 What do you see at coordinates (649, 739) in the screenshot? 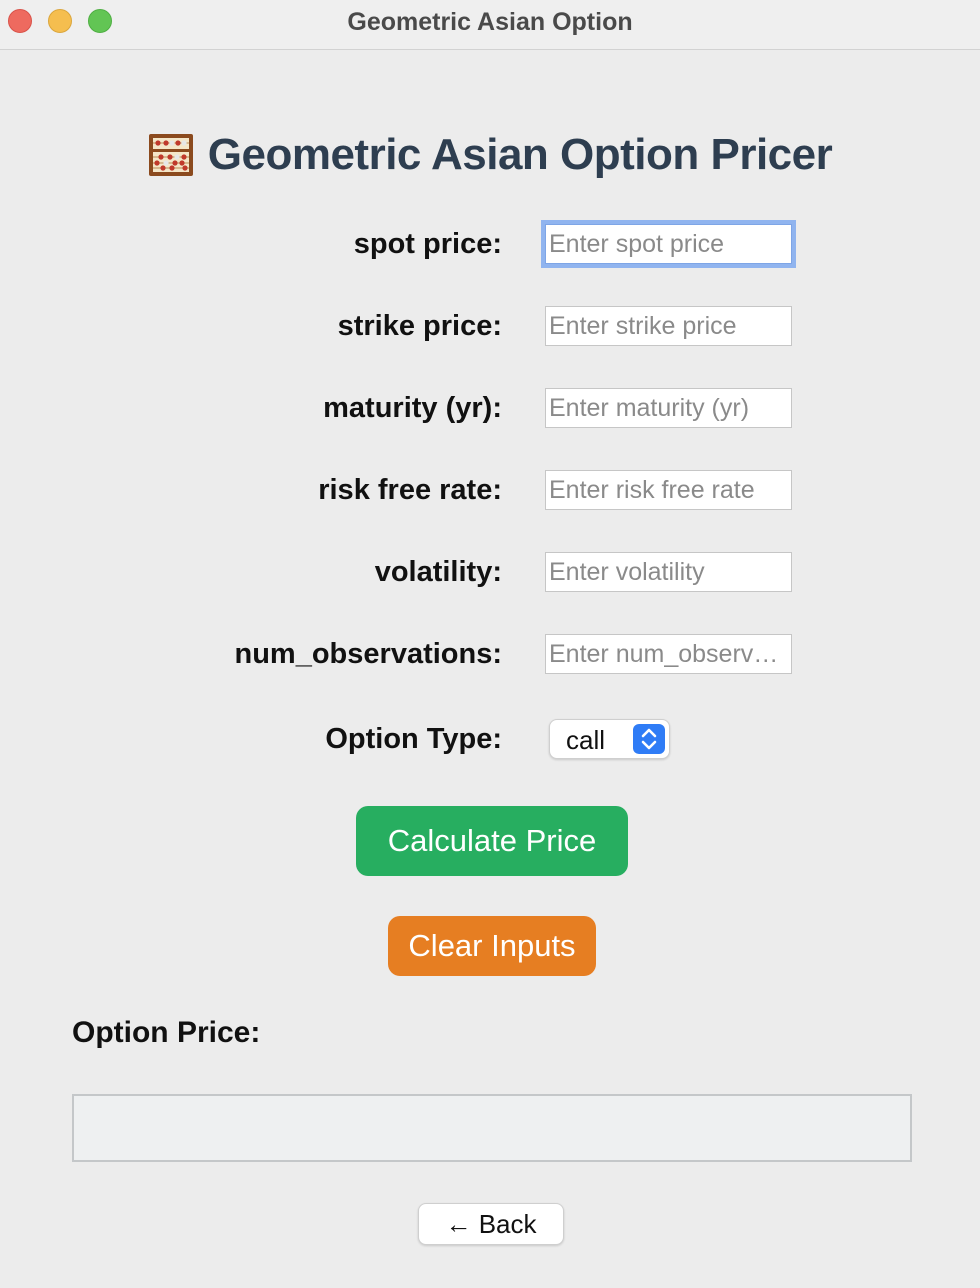
I see `chevron-up-down-icon` at bounding box center [649, 739].